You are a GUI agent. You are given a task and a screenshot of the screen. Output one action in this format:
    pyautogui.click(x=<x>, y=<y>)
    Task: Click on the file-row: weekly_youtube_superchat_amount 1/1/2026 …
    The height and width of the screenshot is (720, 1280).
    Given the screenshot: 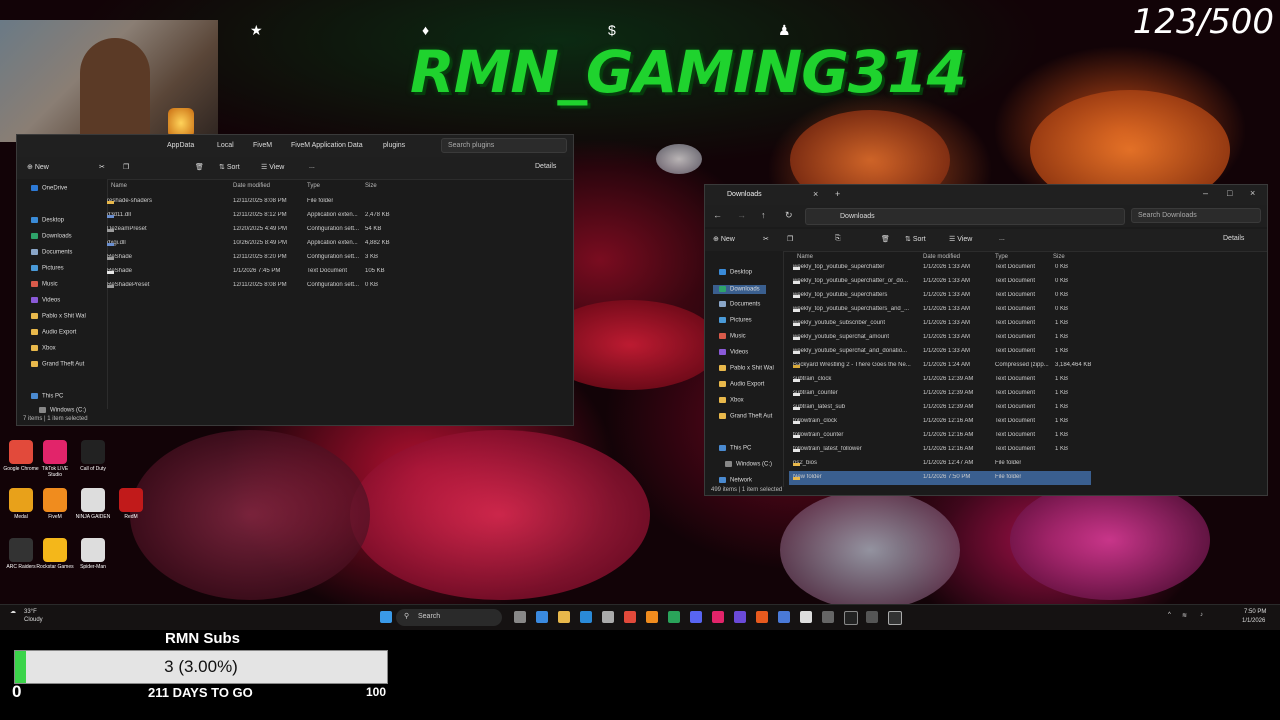 What is the action you would take?
    pyautogui.click(x=940, y=338)
    